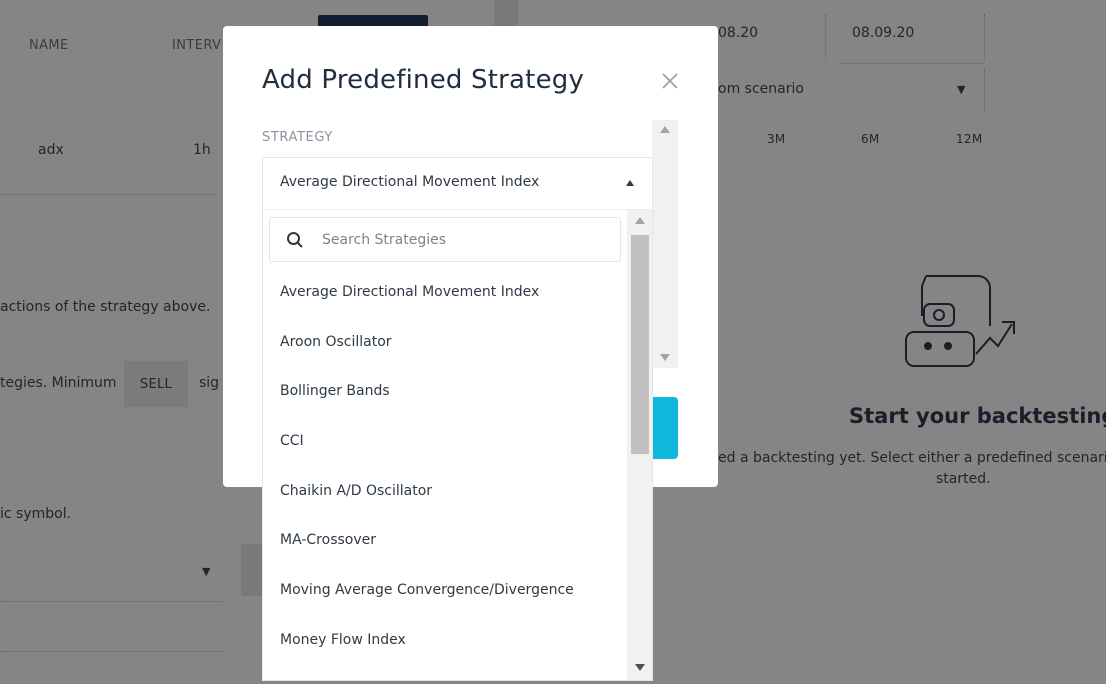 The width and height of the screenshot is (1106, 684). I want to click on scroll-up-arrow-icon, so click(665, 129).